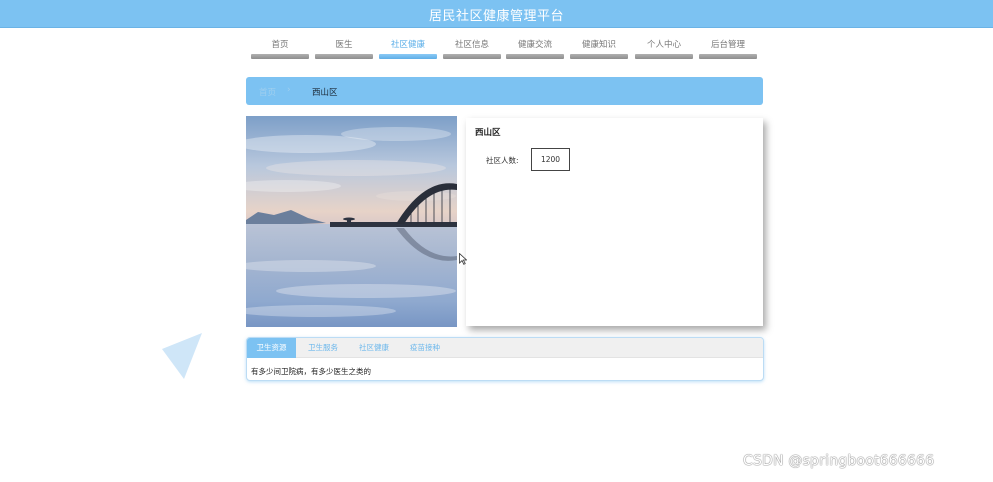 This screenshot has width=993, height=482. I want to click on nav-item-personal-center: 个人中心, so click(664, 50).